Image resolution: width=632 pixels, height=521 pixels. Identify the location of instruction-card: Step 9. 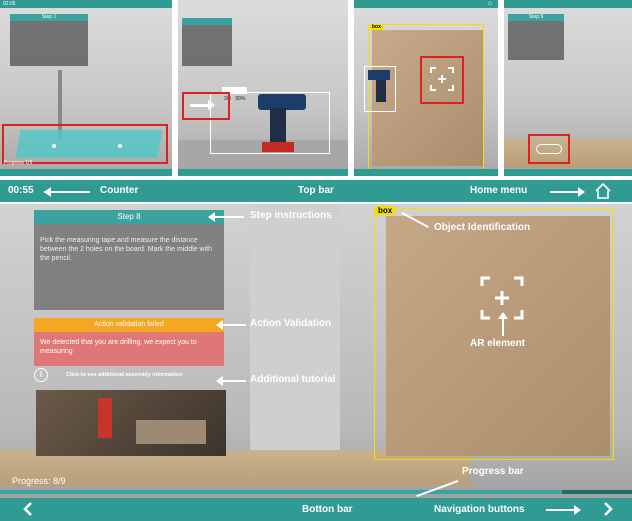
(536, 37).